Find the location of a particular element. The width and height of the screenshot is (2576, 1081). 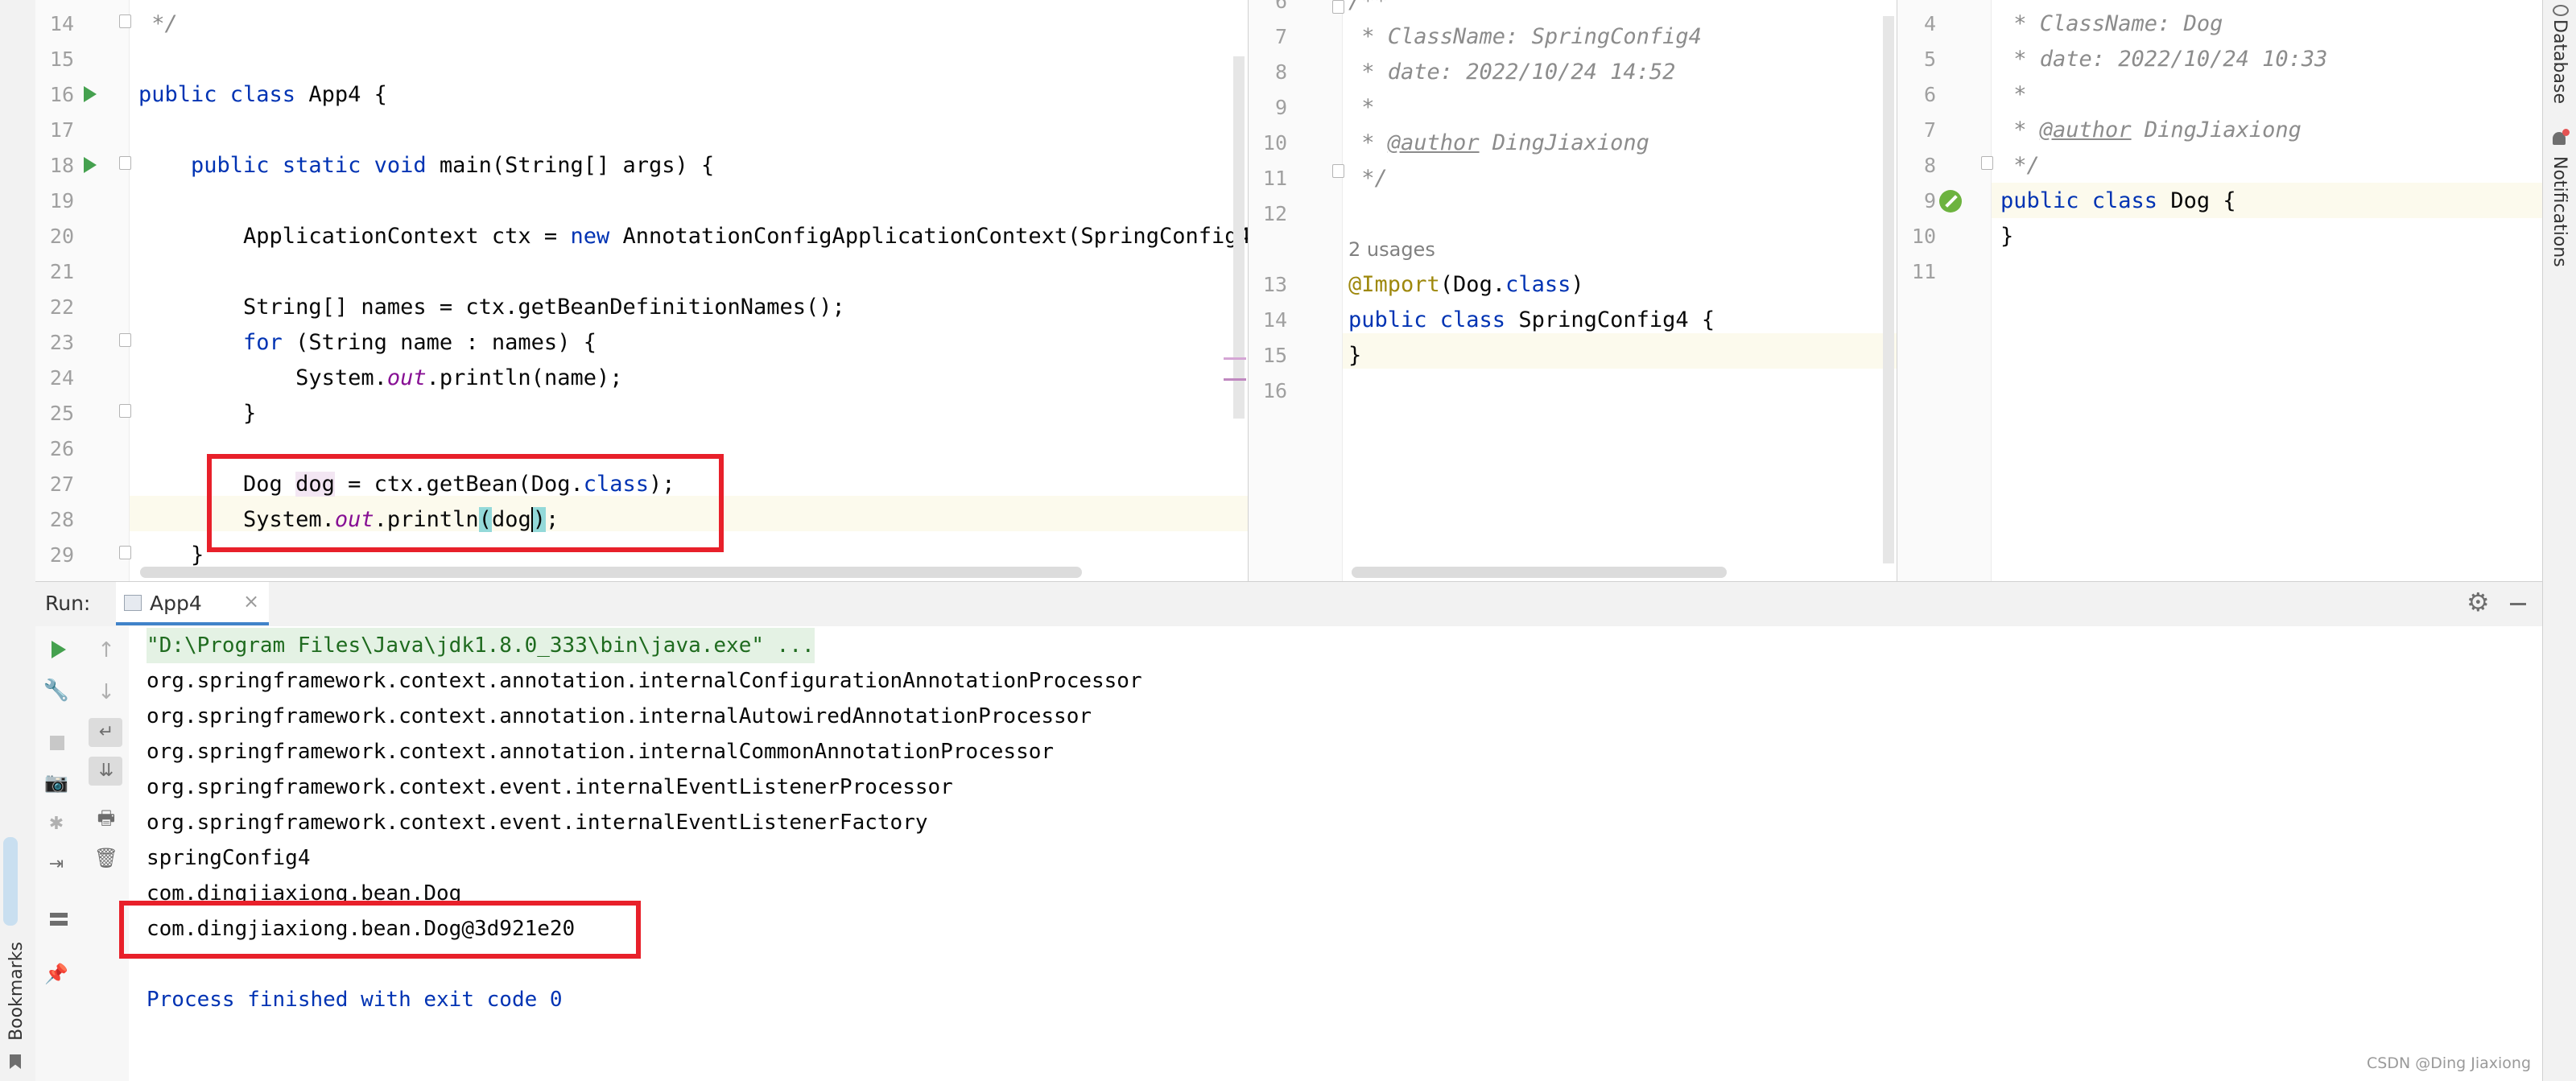

code-line: * date: 2022/10/24 10:33 is located at coordinates (2163, 59).